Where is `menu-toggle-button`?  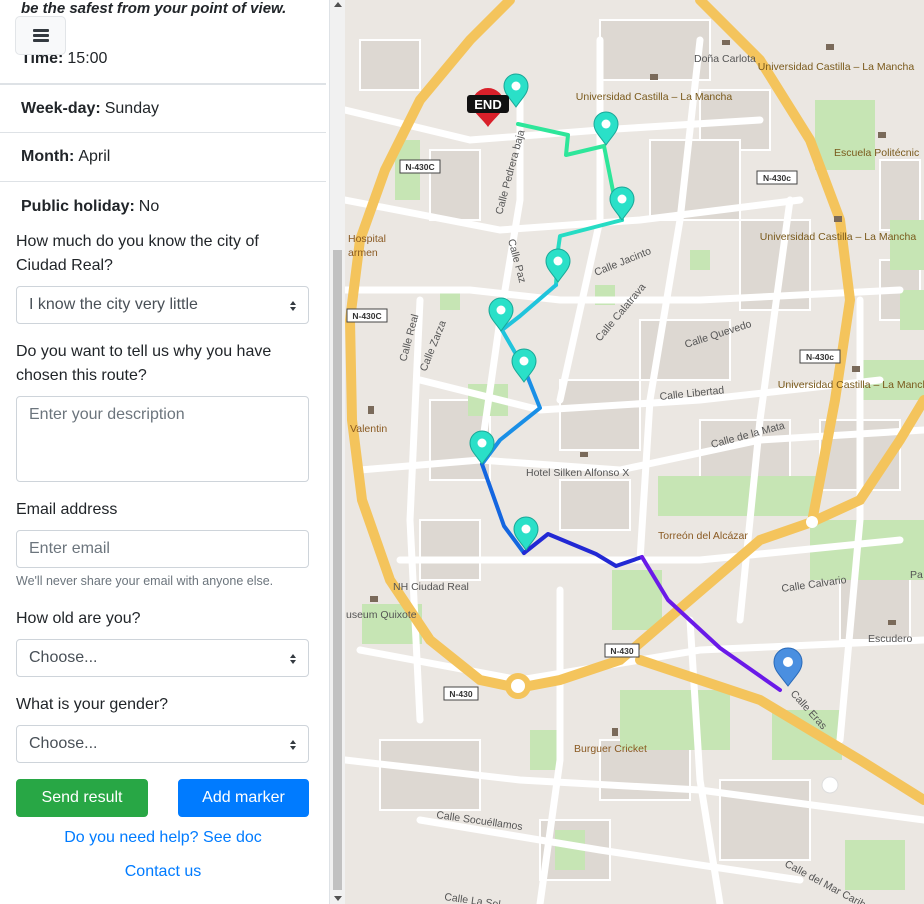
menu-toggle-button is located at coordinates (40, 35).